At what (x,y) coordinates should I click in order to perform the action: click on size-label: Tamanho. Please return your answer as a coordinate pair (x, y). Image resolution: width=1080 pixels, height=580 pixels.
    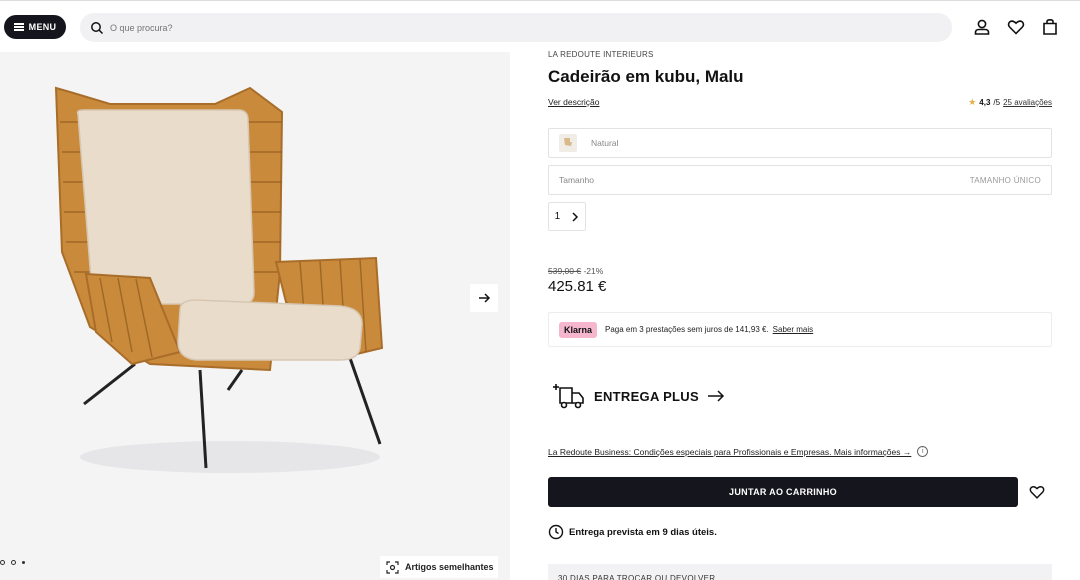
    Looking at the image, I should click on (576, 180).